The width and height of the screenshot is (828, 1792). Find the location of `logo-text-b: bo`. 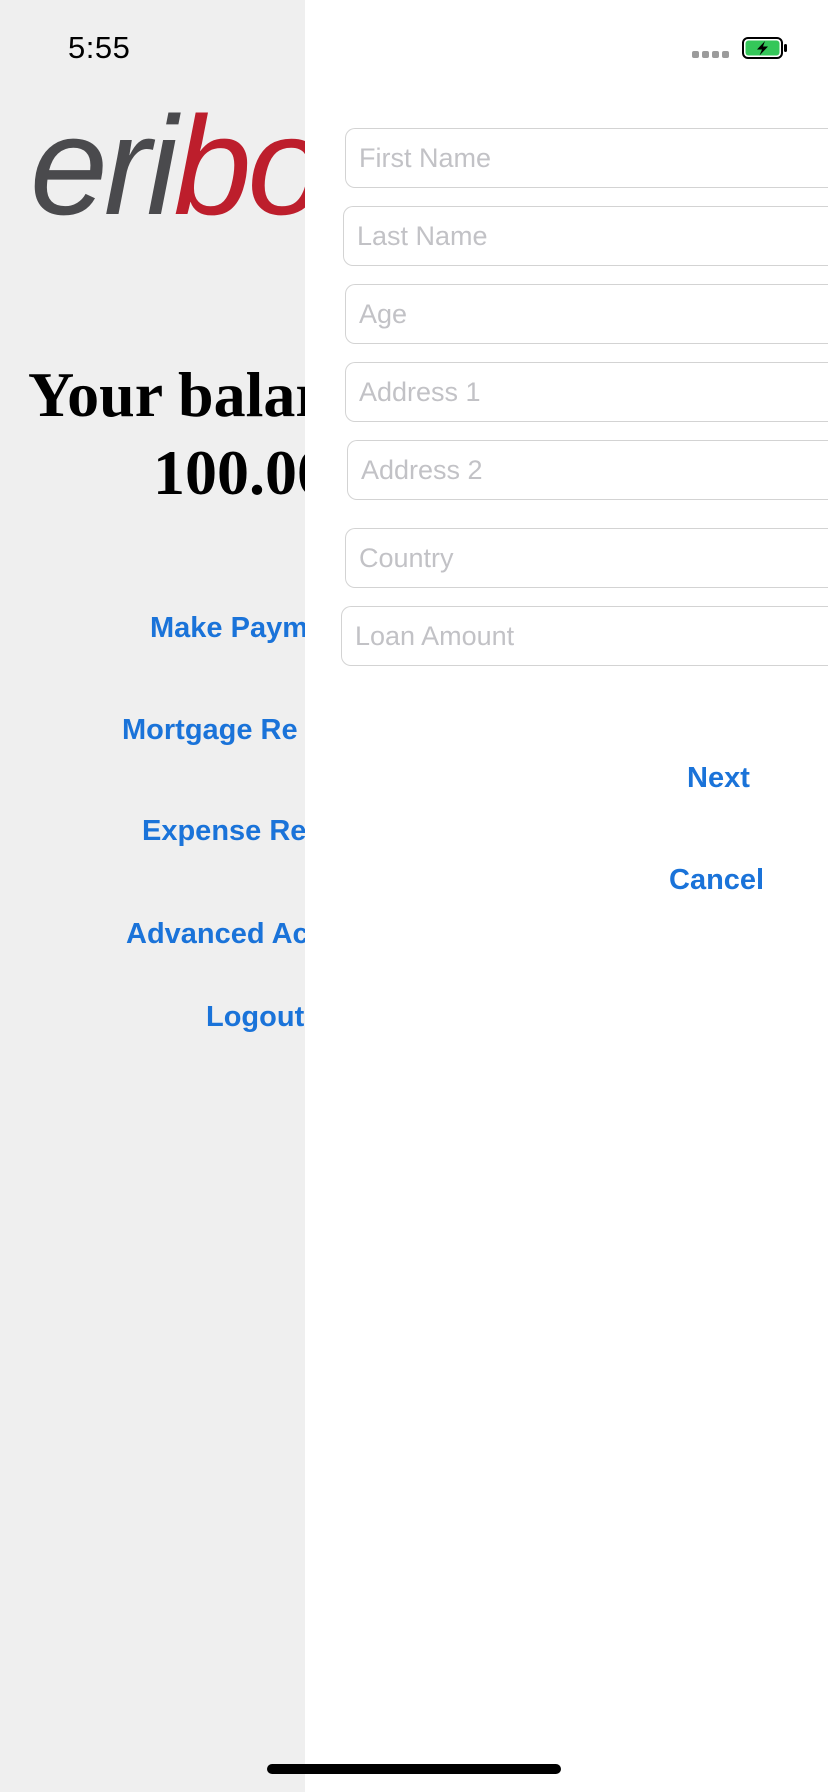

logo-text-b: bo is located at coordinates (239, 165).